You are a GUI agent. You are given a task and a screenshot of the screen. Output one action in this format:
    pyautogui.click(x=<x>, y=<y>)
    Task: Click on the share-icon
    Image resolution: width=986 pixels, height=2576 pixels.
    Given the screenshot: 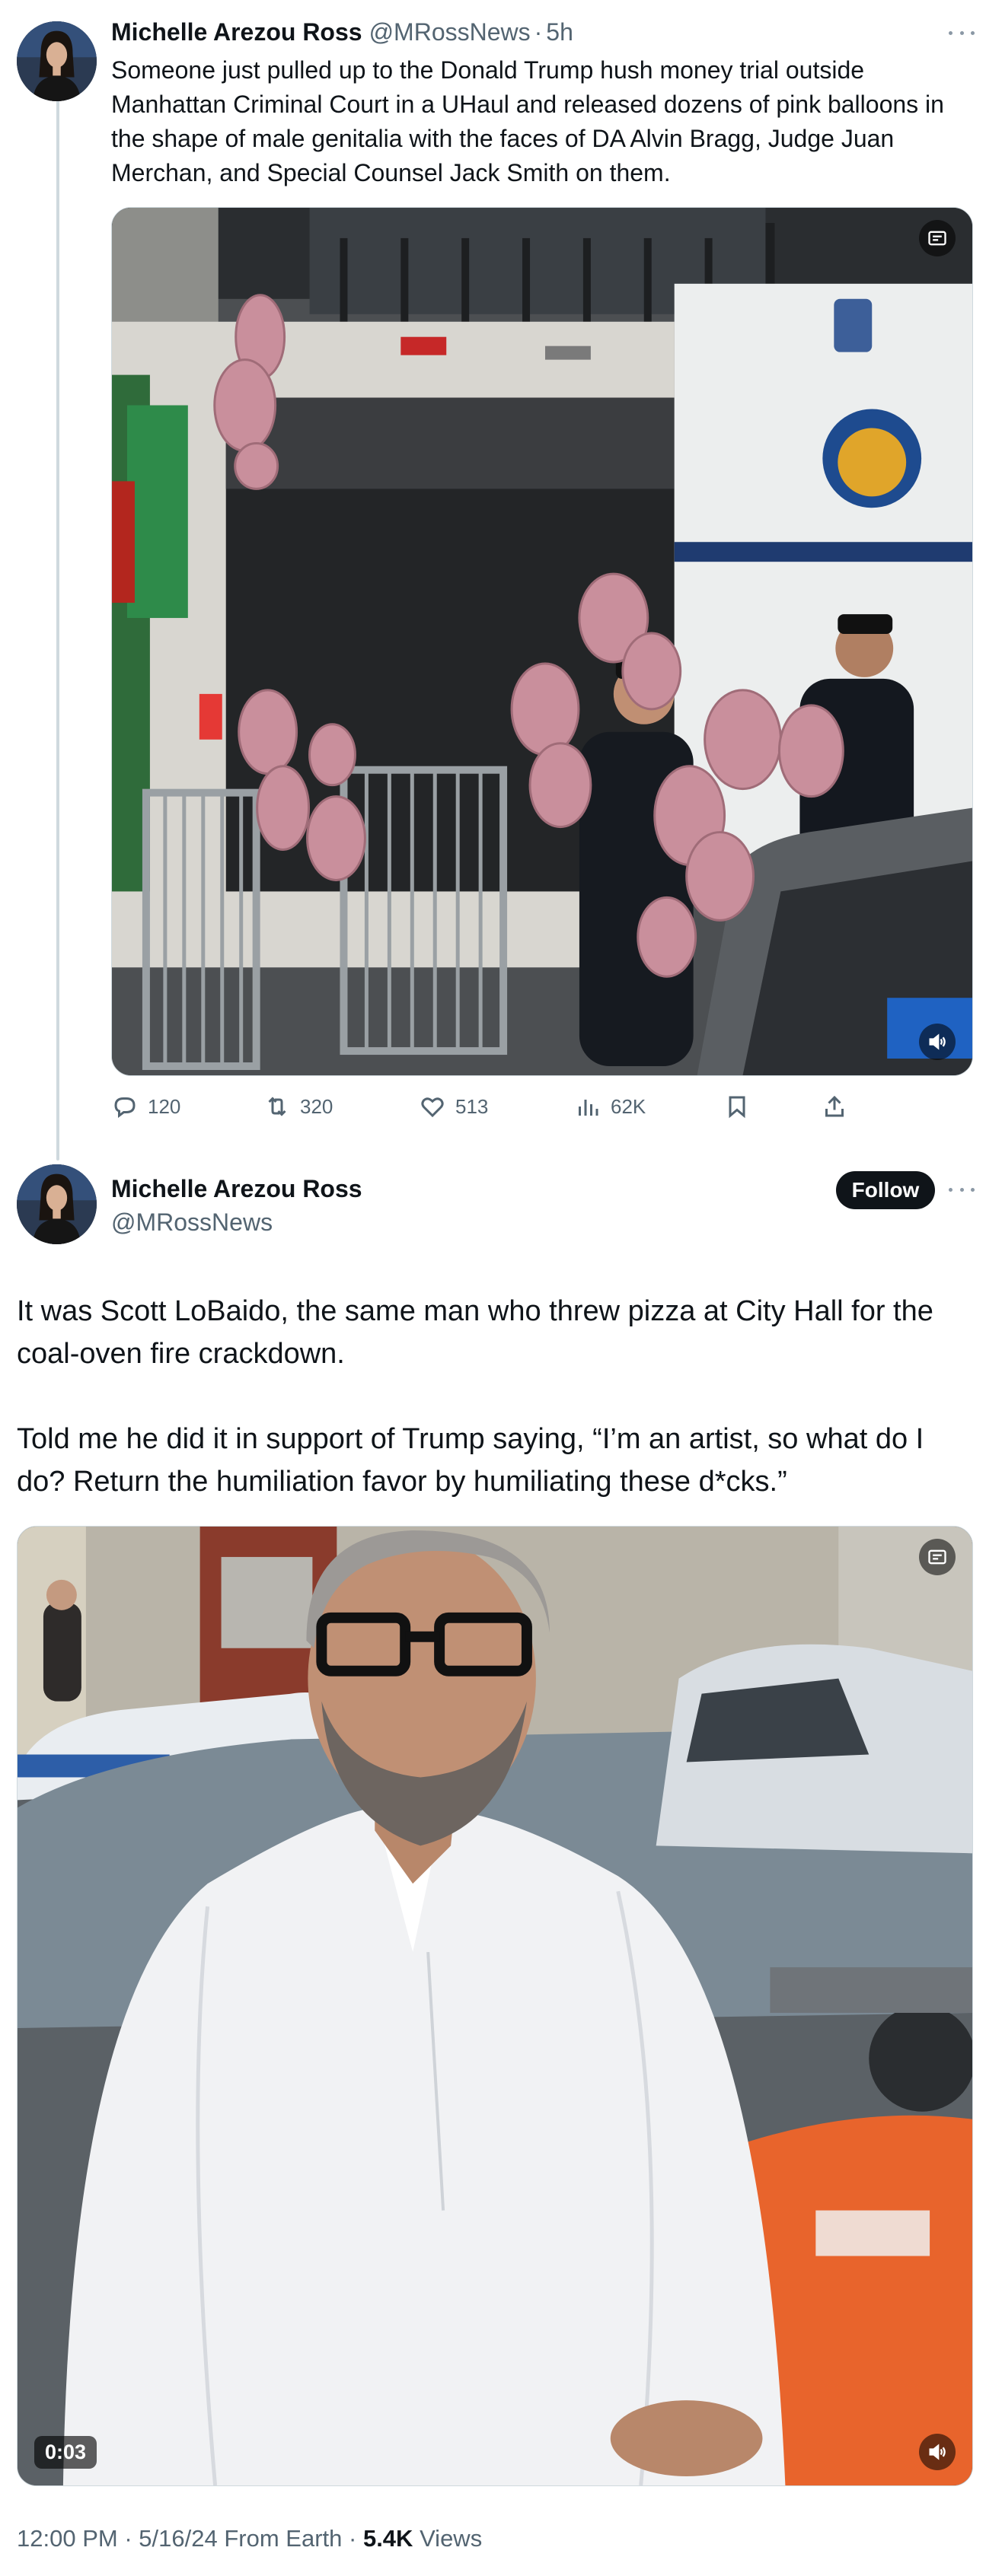 What is the action you would take?
    pyautogui.click(x=834, y=1106)
    